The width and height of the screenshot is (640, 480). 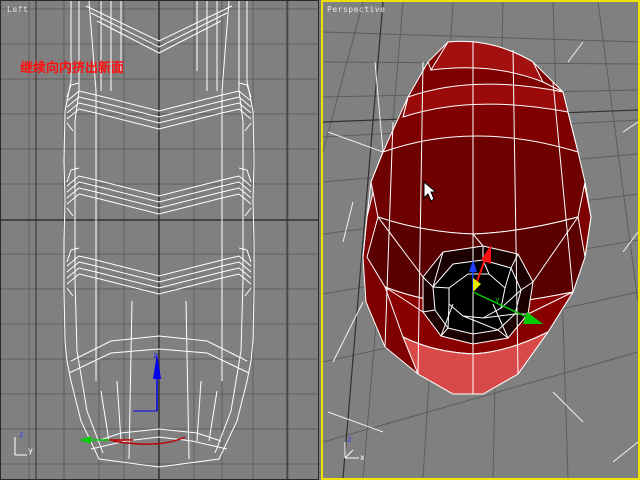 I want to click on svg-text: z, so click(x=155, y=355).